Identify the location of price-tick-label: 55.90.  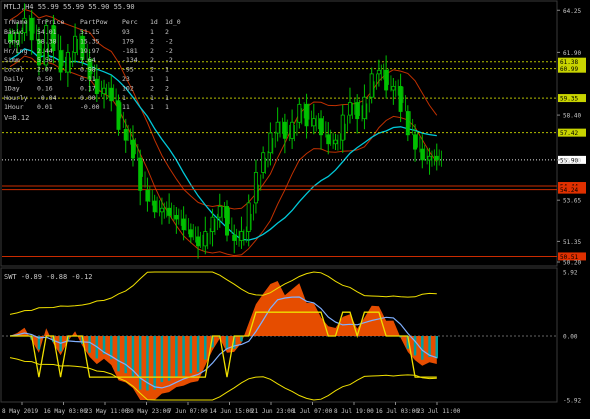
(572, 160).